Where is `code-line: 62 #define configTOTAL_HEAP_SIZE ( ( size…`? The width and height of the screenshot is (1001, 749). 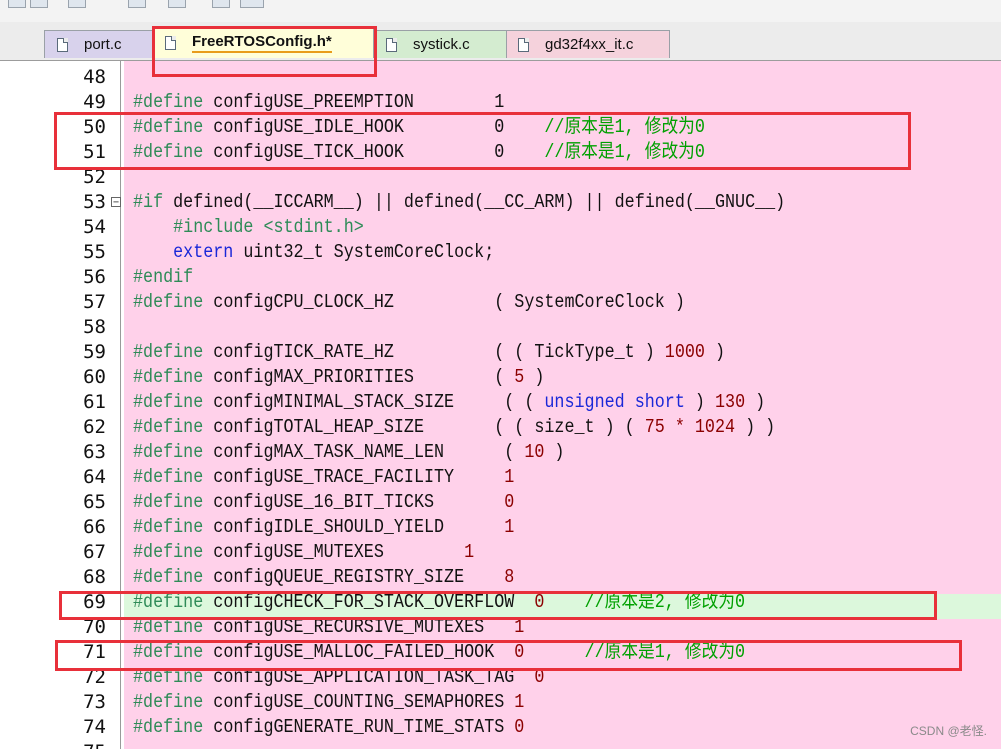
code-line: 62 #define configTOTAL_HEAP_SIZE ( ( size… is located at coordinates (500, 427).